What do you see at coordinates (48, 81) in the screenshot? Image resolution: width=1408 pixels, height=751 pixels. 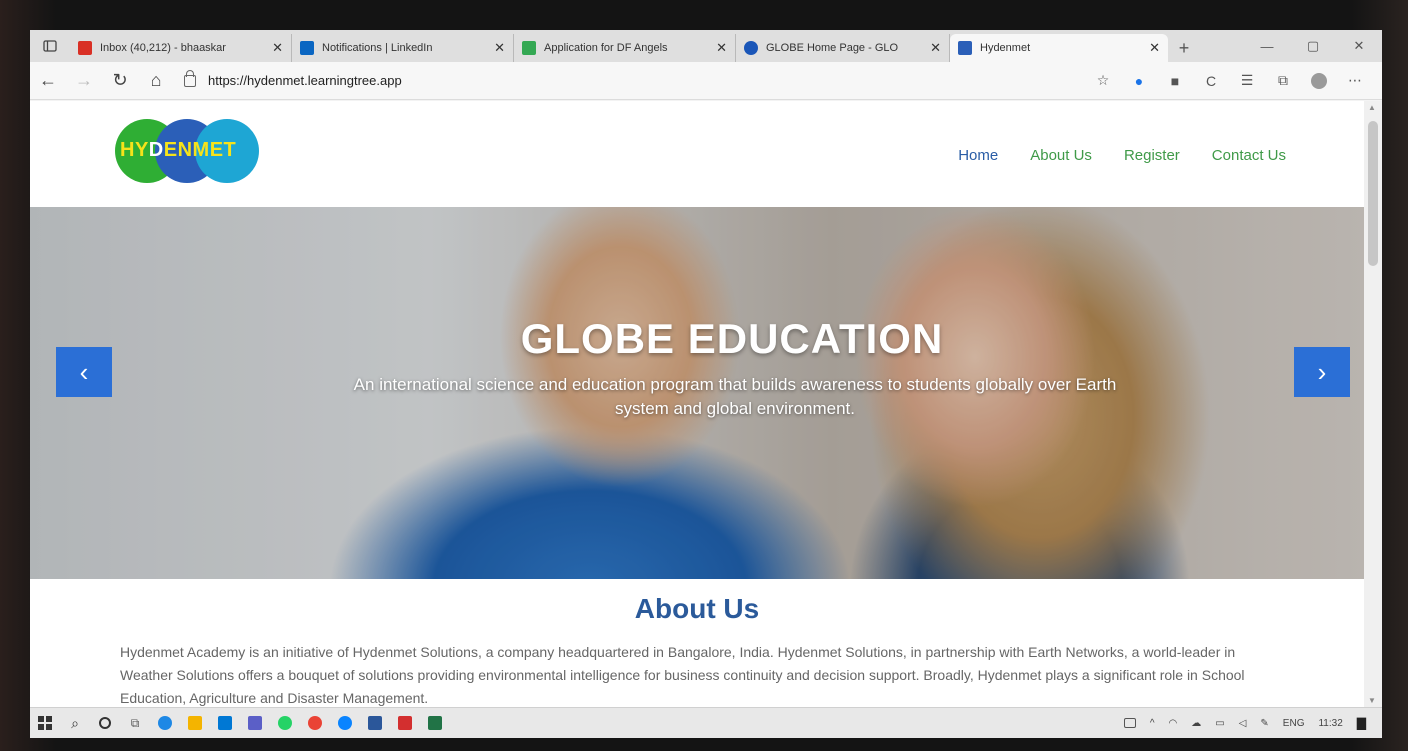 I see `back-button: ←` at bounding box center [48, 81].